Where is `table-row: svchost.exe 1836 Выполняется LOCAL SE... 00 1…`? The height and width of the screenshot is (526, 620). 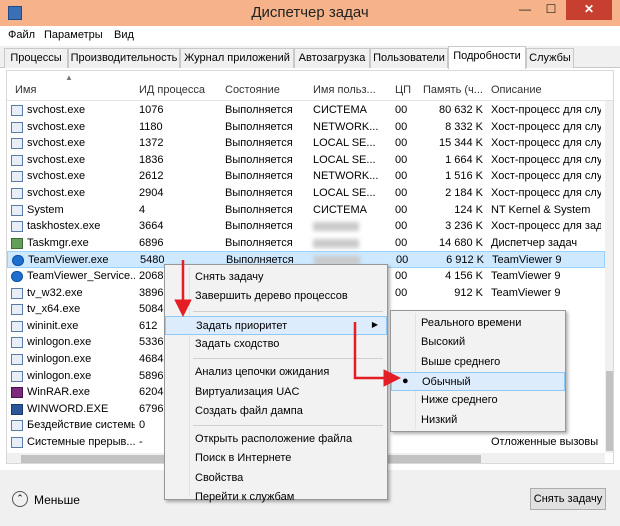 table-row: svchost.exe 1836 Выполняется LOCAL SE... 00 1… is located at coordinates (306, 160).